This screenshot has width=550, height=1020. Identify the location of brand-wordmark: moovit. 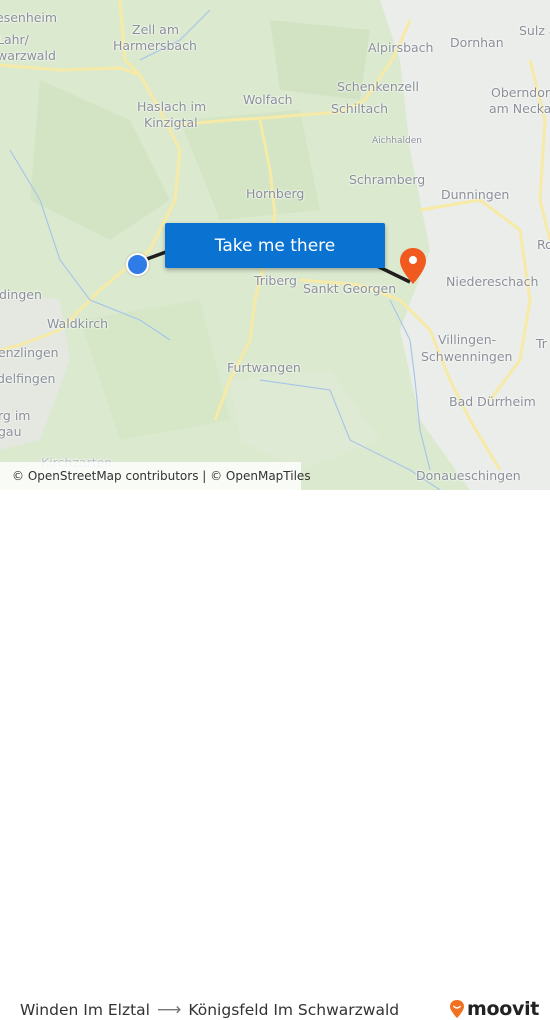
(503, 1009).